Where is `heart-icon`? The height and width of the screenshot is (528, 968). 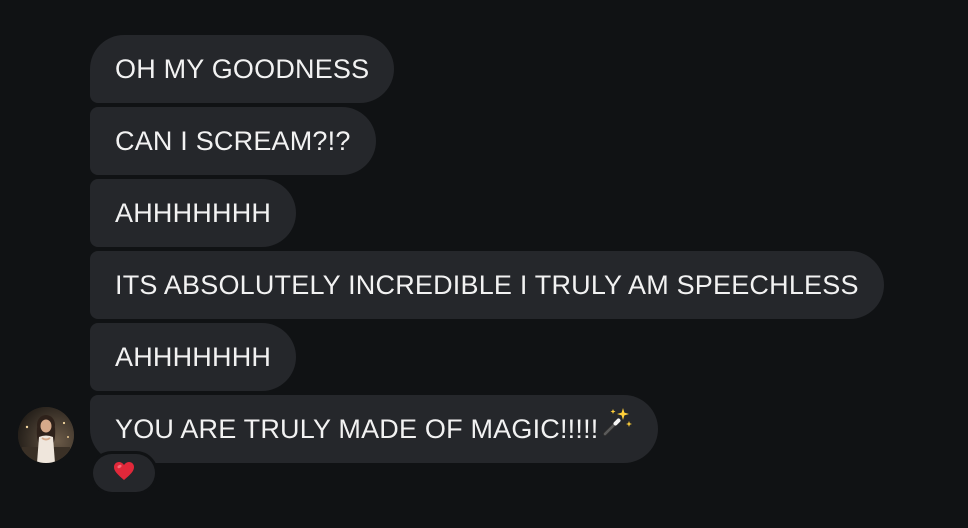 heart-icon is located at coordinates (124, 473).